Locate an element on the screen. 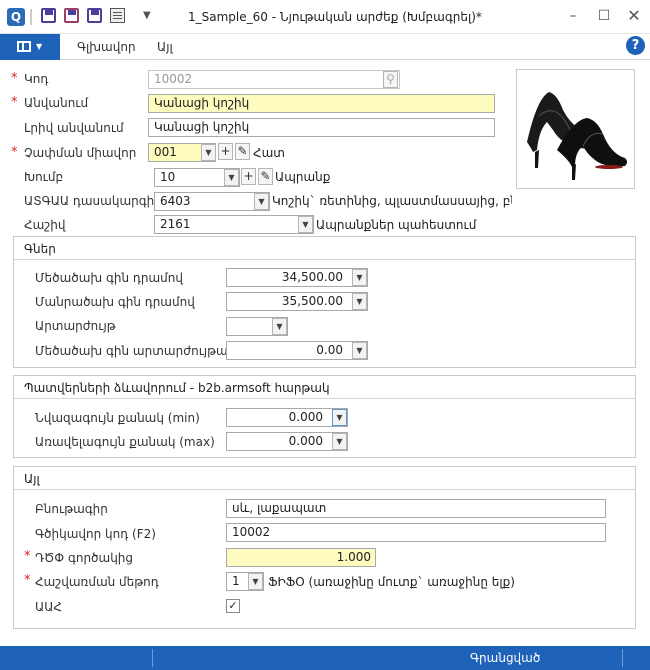  calc-method-label: Հաշվառման մեթոդ is located at coordinates (97, 582).